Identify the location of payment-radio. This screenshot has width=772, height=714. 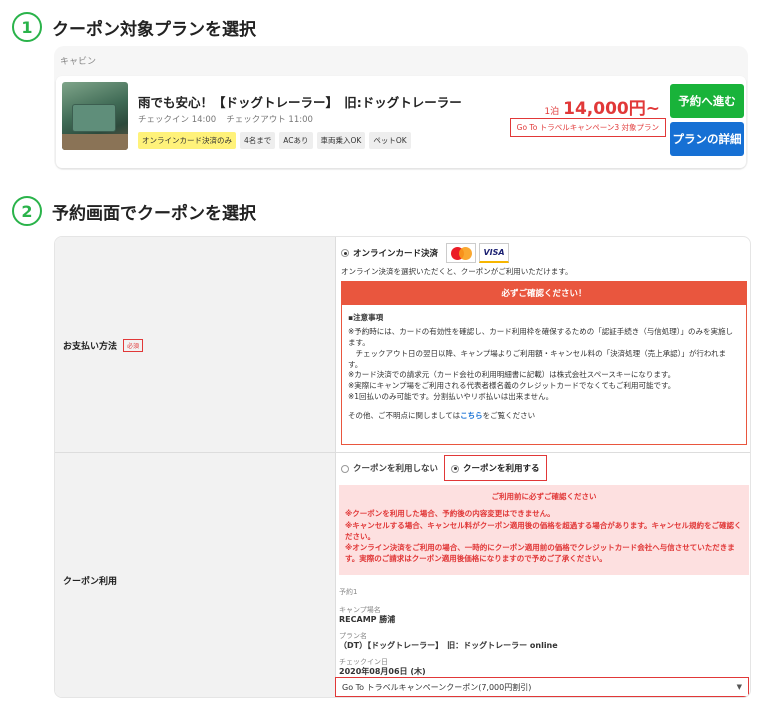
(345, 253).